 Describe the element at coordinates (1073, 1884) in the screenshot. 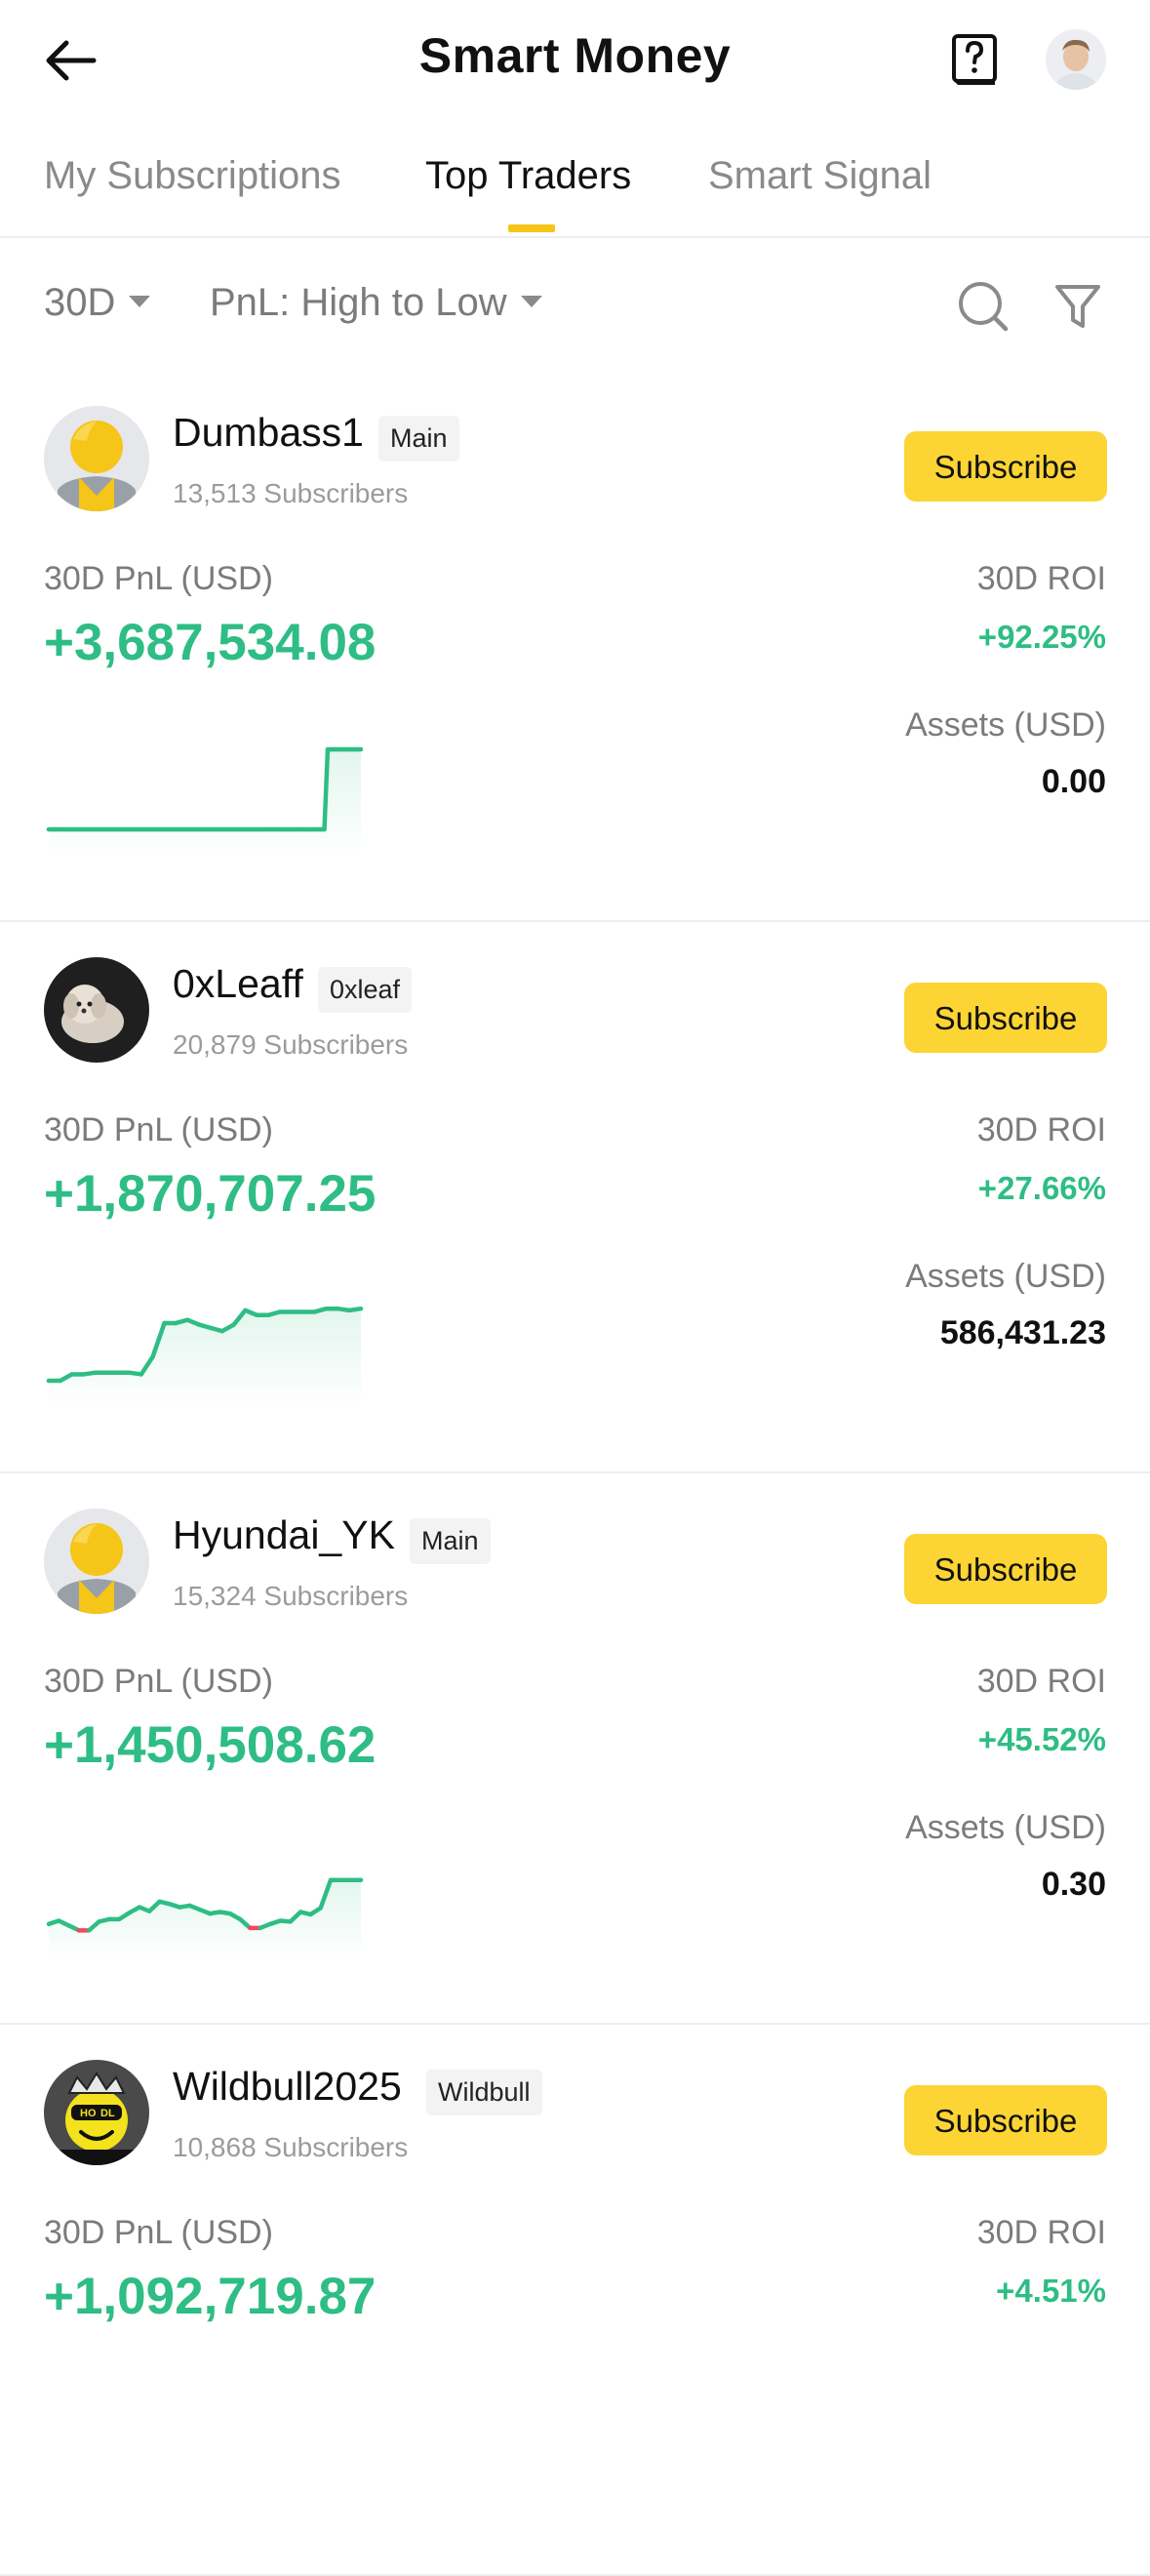

I see `assets-value: 0.30` at that location.